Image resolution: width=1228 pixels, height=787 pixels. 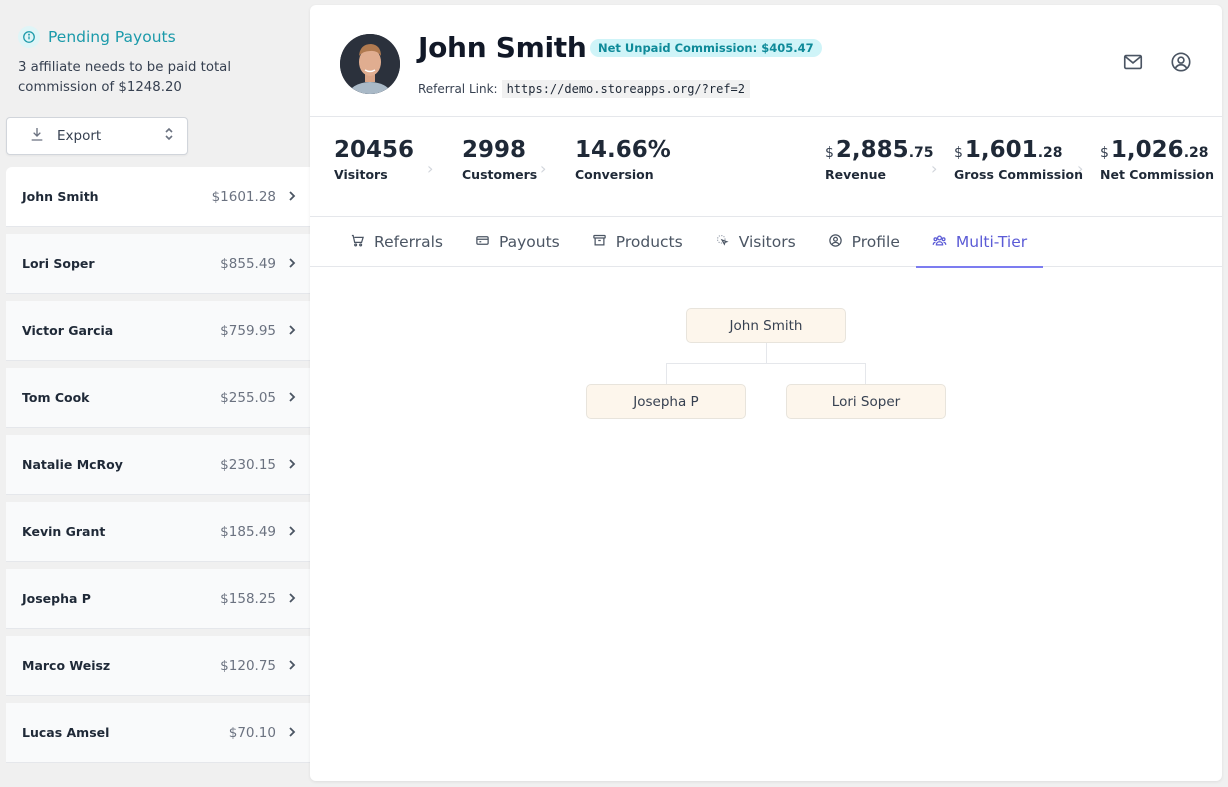 What do you see at coordinates (1133, 64) in the screenshot?
I see `mail-icon` at bounding box center [1133, 64].